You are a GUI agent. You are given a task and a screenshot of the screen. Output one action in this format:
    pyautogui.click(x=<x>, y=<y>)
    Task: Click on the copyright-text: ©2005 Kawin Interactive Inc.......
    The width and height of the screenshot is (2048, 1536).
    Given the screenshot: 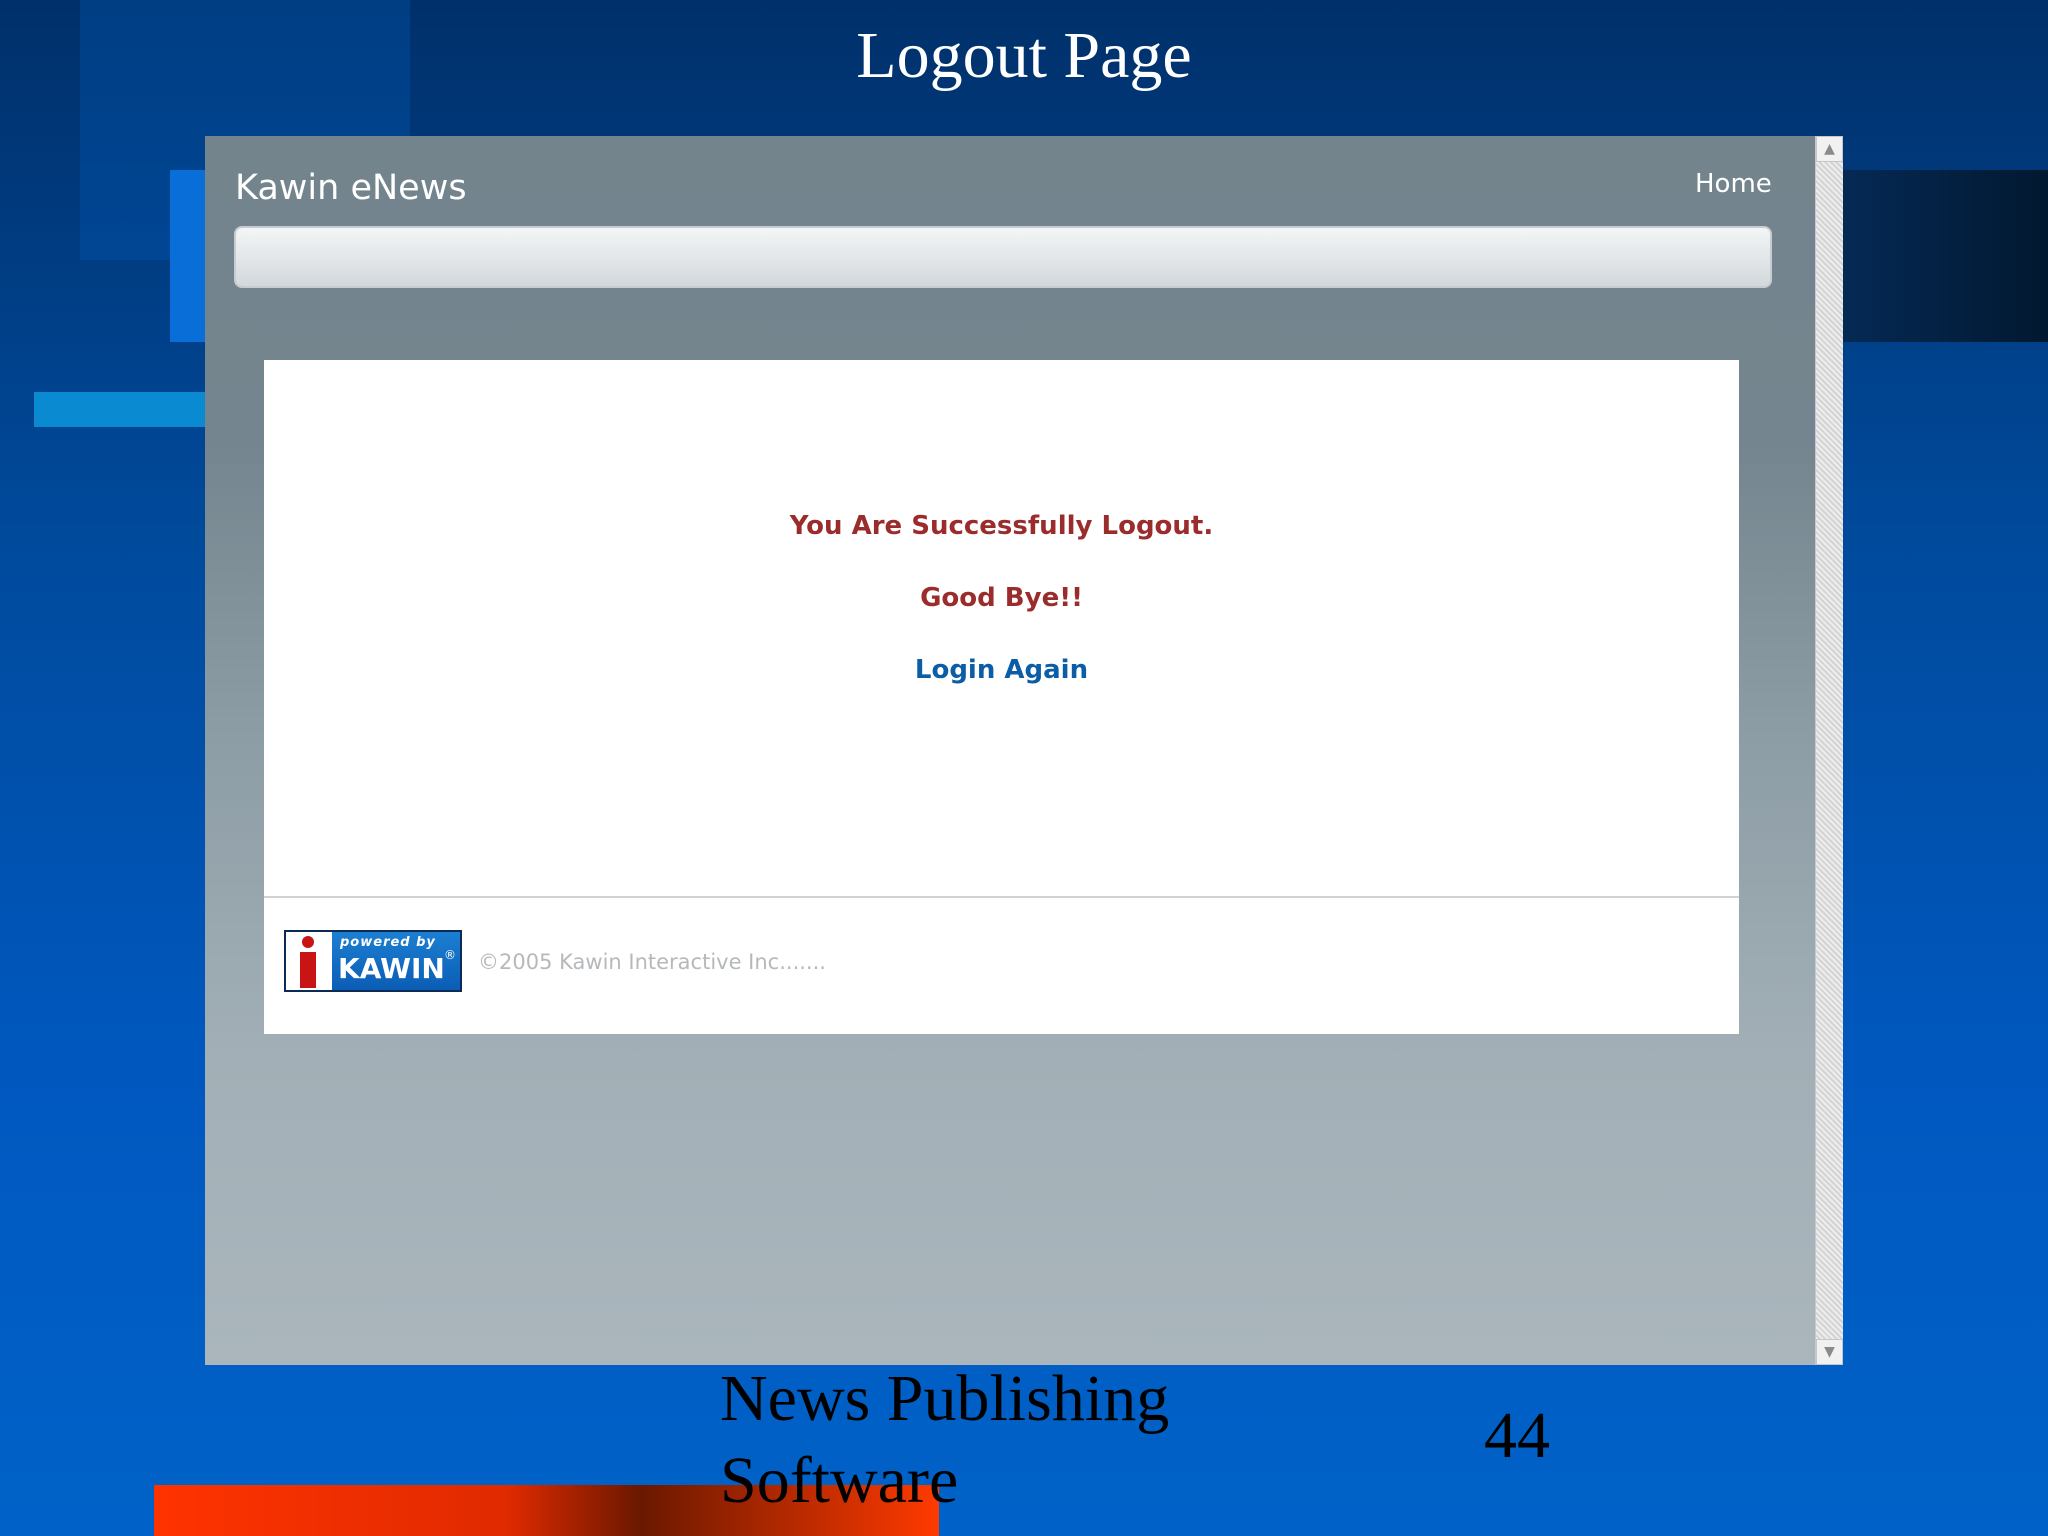 What is the action you would take?
    pyautogui.click(x=652, y=962)
    